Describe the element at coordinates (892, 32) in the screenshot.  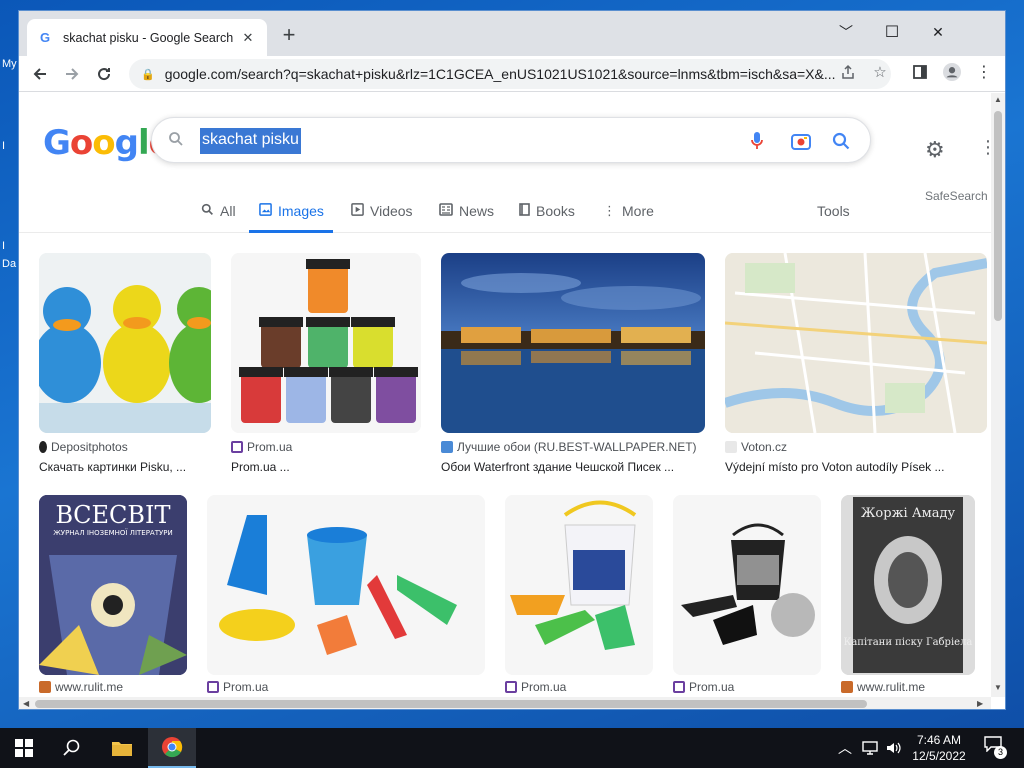
I see `maximize-button: ☐` at that location.